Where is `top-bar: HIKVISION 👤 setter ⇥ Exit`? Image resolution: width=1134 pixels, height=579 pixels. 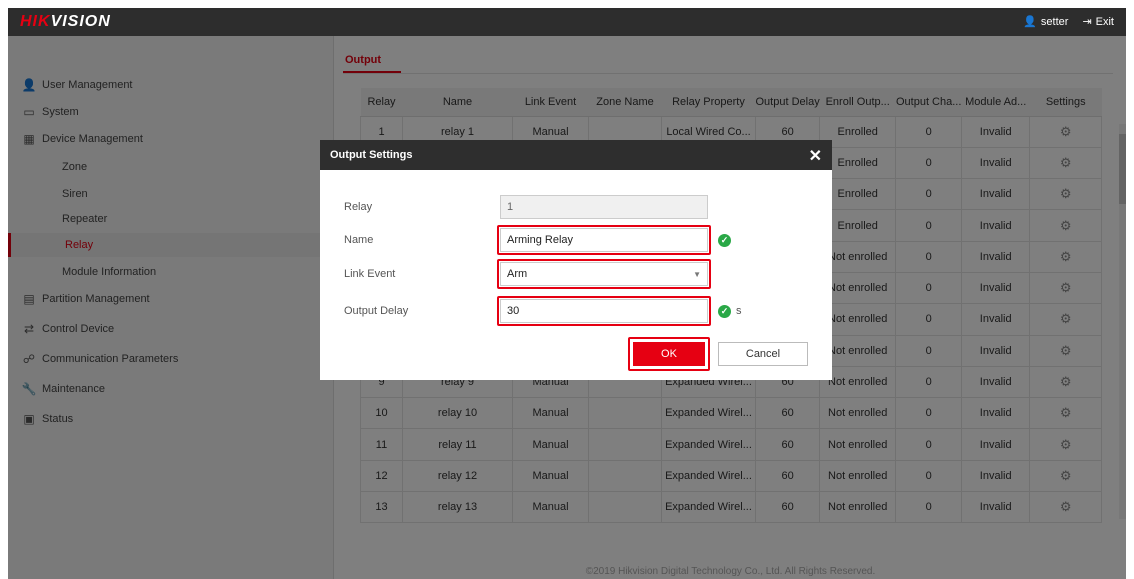 top-bar: HIKVISION 👤 setter ⇥ Exit is located at coordinates (567, 22).